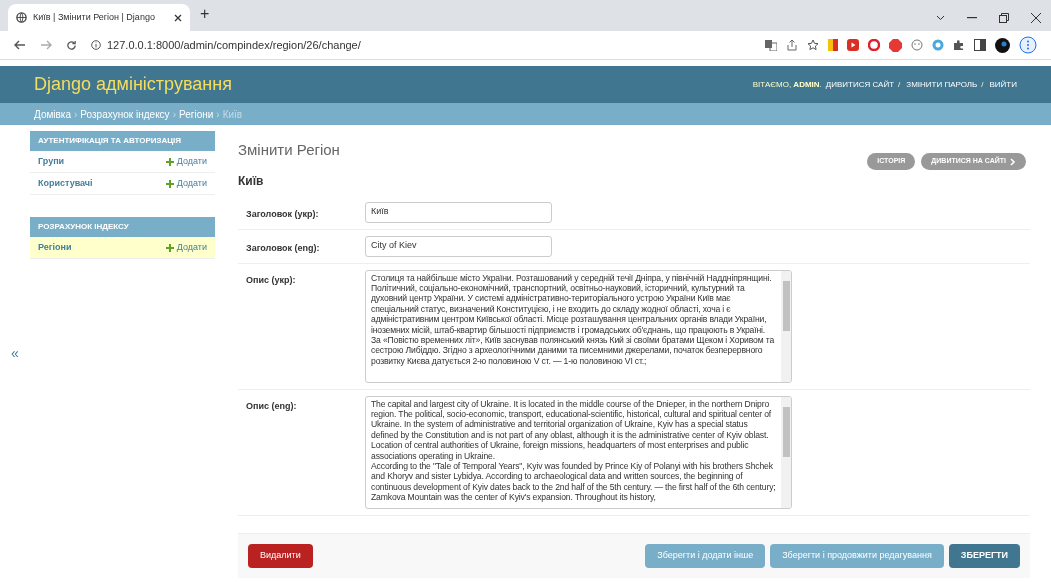 Image resolution: width=1051 pixels, height=582 pixels. I want to click on stop-sign-icon, so click(895, 45).